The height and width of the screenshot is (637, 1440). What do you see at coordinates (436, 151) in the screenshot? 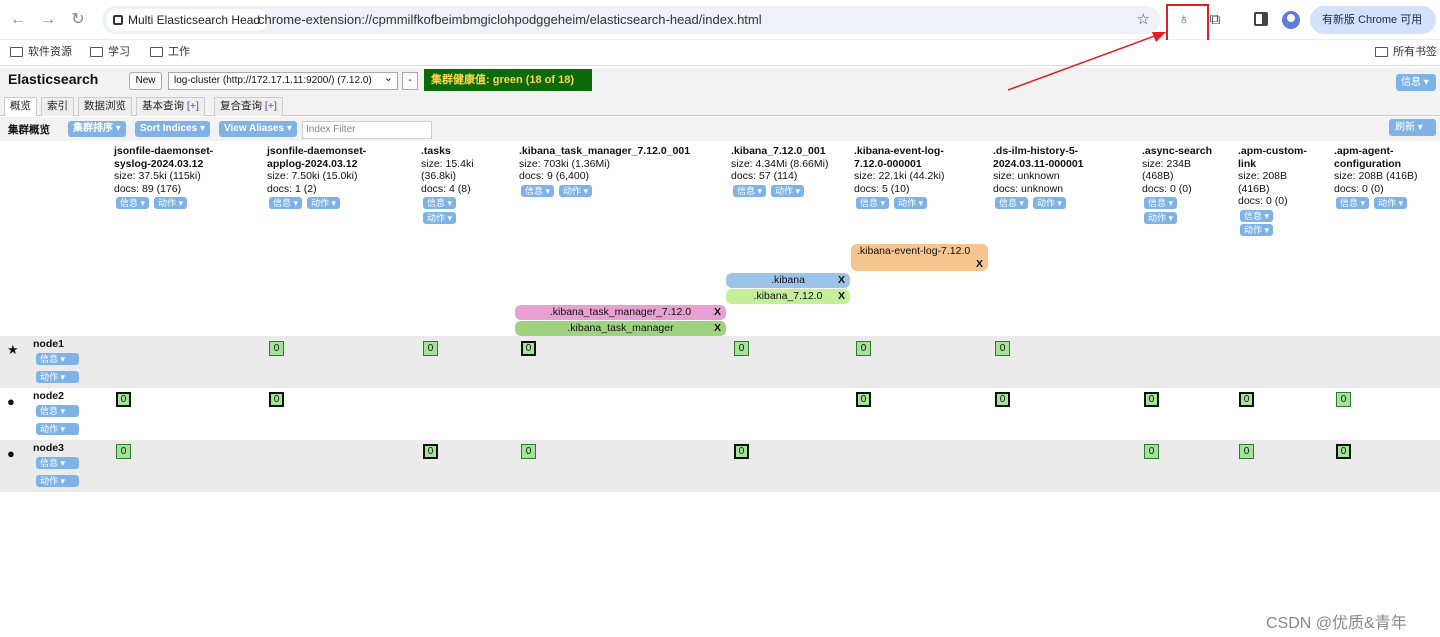
I see `index-name: .tasks` at bounding box center [436, 151].